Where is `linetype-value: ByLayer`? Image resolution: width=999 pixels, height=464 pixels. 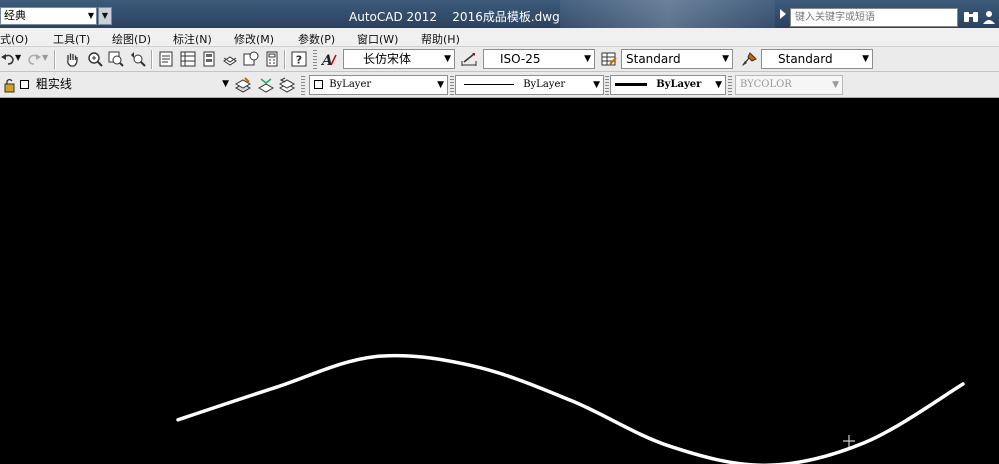
linetype-value: ByLayer is located at coordinates (544, 84).